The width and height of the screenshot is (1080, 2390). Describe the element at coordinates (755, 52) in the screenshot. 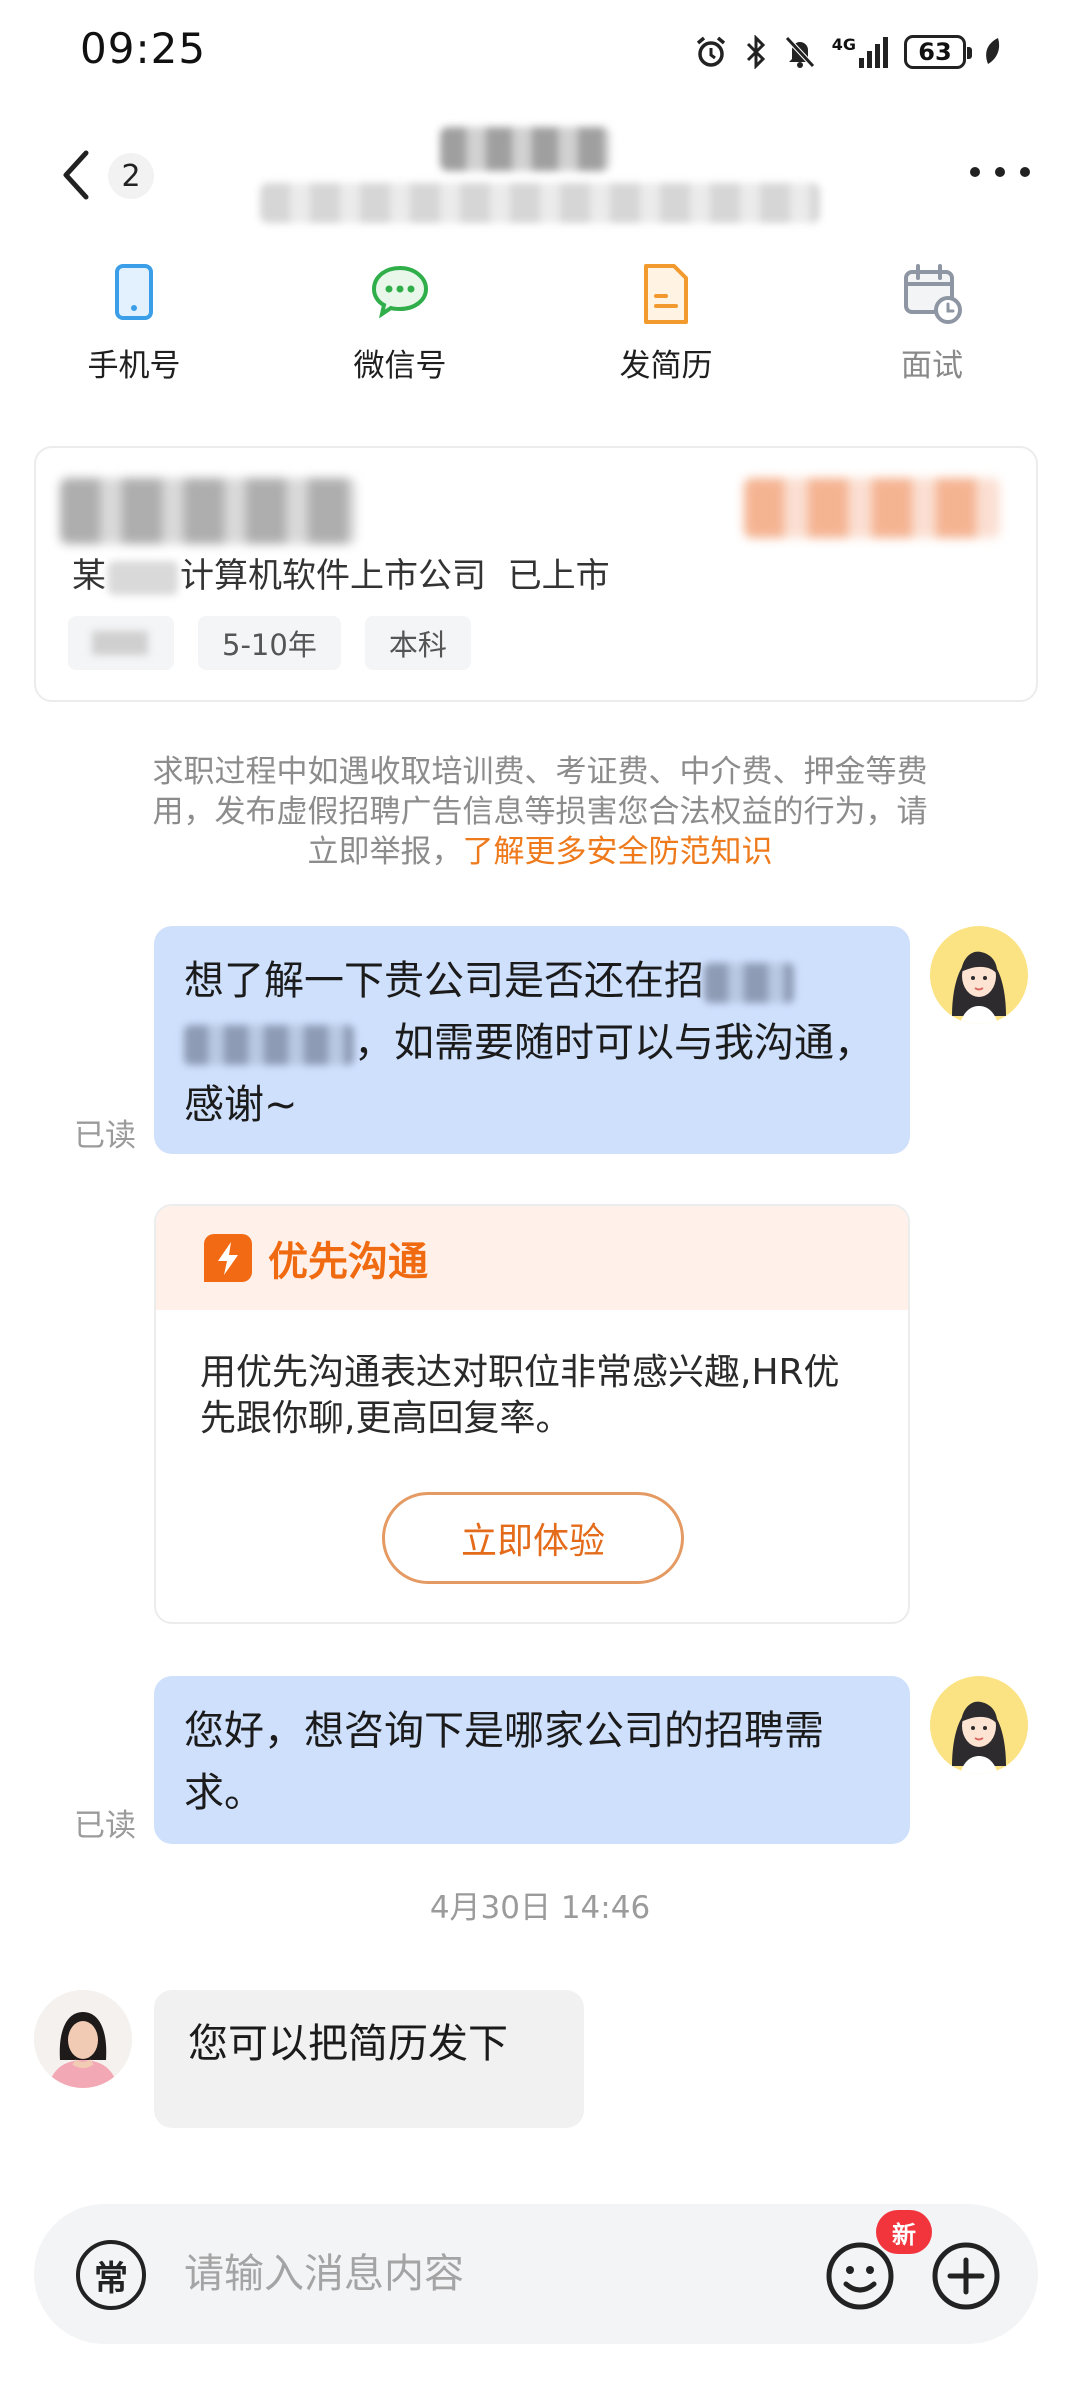

I see `bluetooth-icon` at that location.